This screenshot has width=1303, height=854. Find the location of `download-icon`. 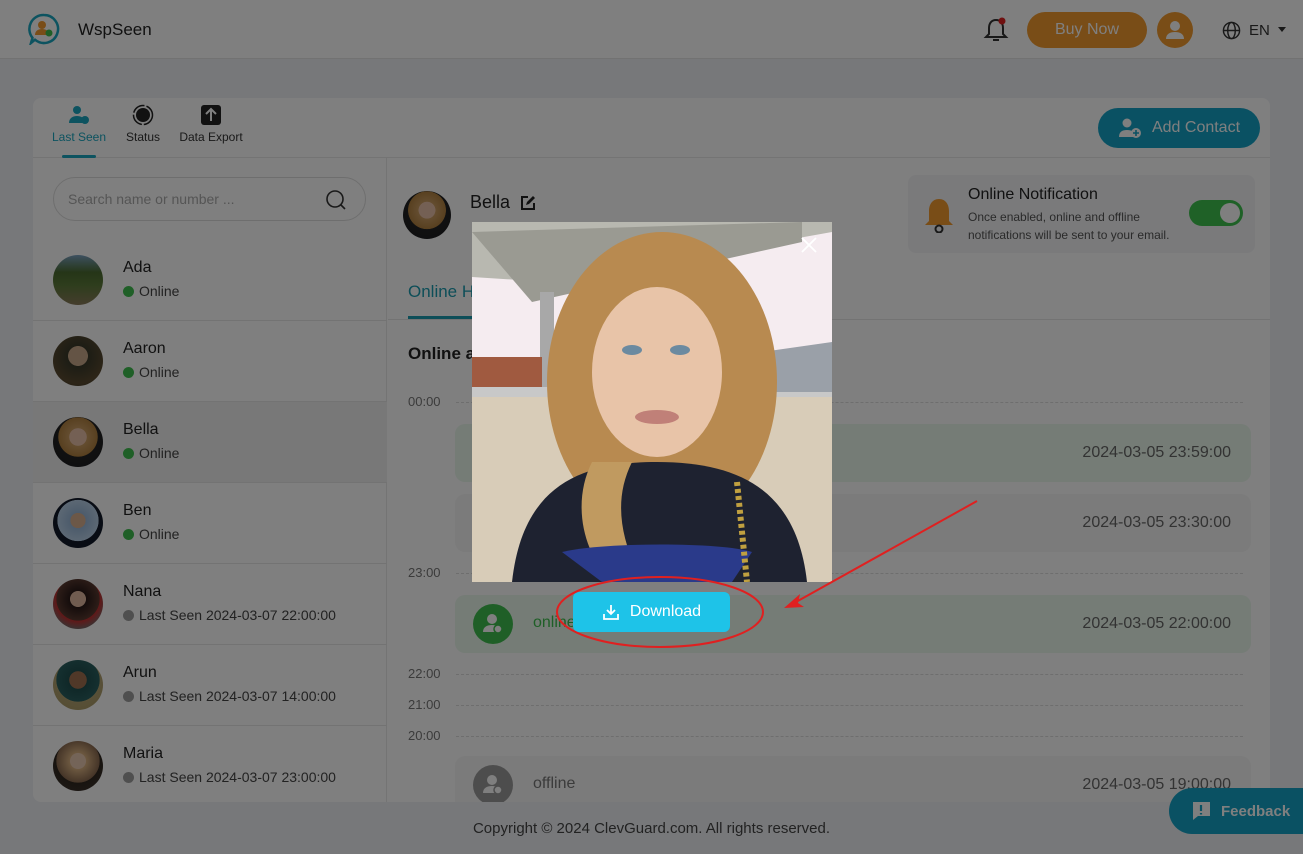

download-icon is located at coordinates (611, 612).